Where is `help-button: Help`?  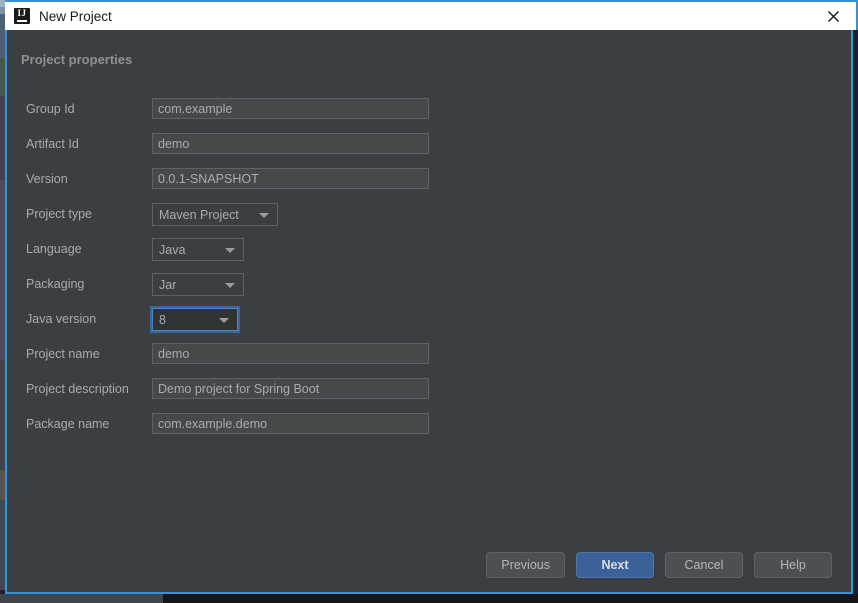 help-button: Help is located at coordinates (793, 565).